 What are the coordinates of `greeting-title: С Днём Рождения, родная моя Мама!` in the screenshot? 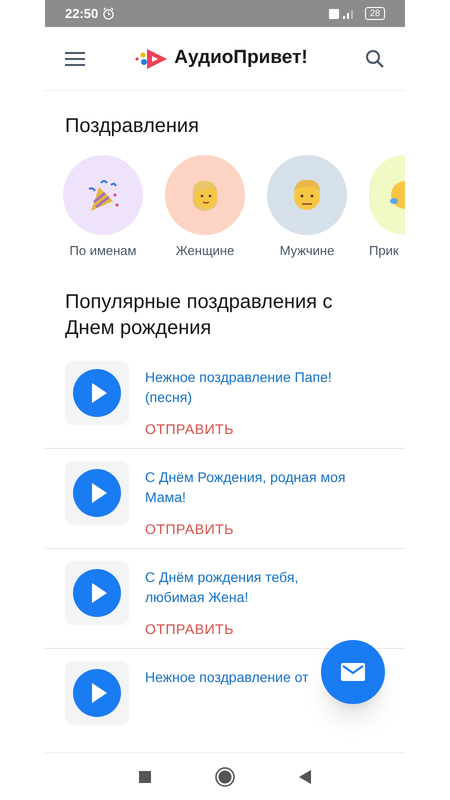 It's located at (252, 486).